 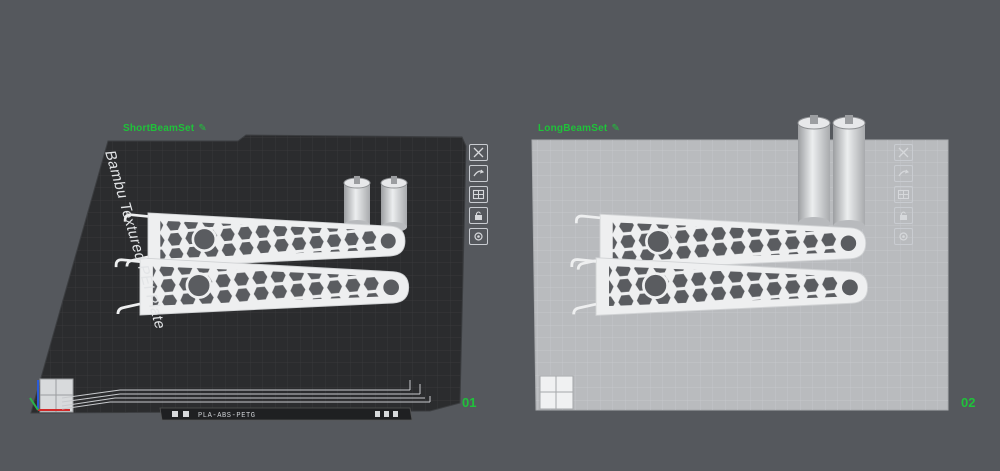 I want to click on plate-01-toolbar, so click(x=478, y=194).